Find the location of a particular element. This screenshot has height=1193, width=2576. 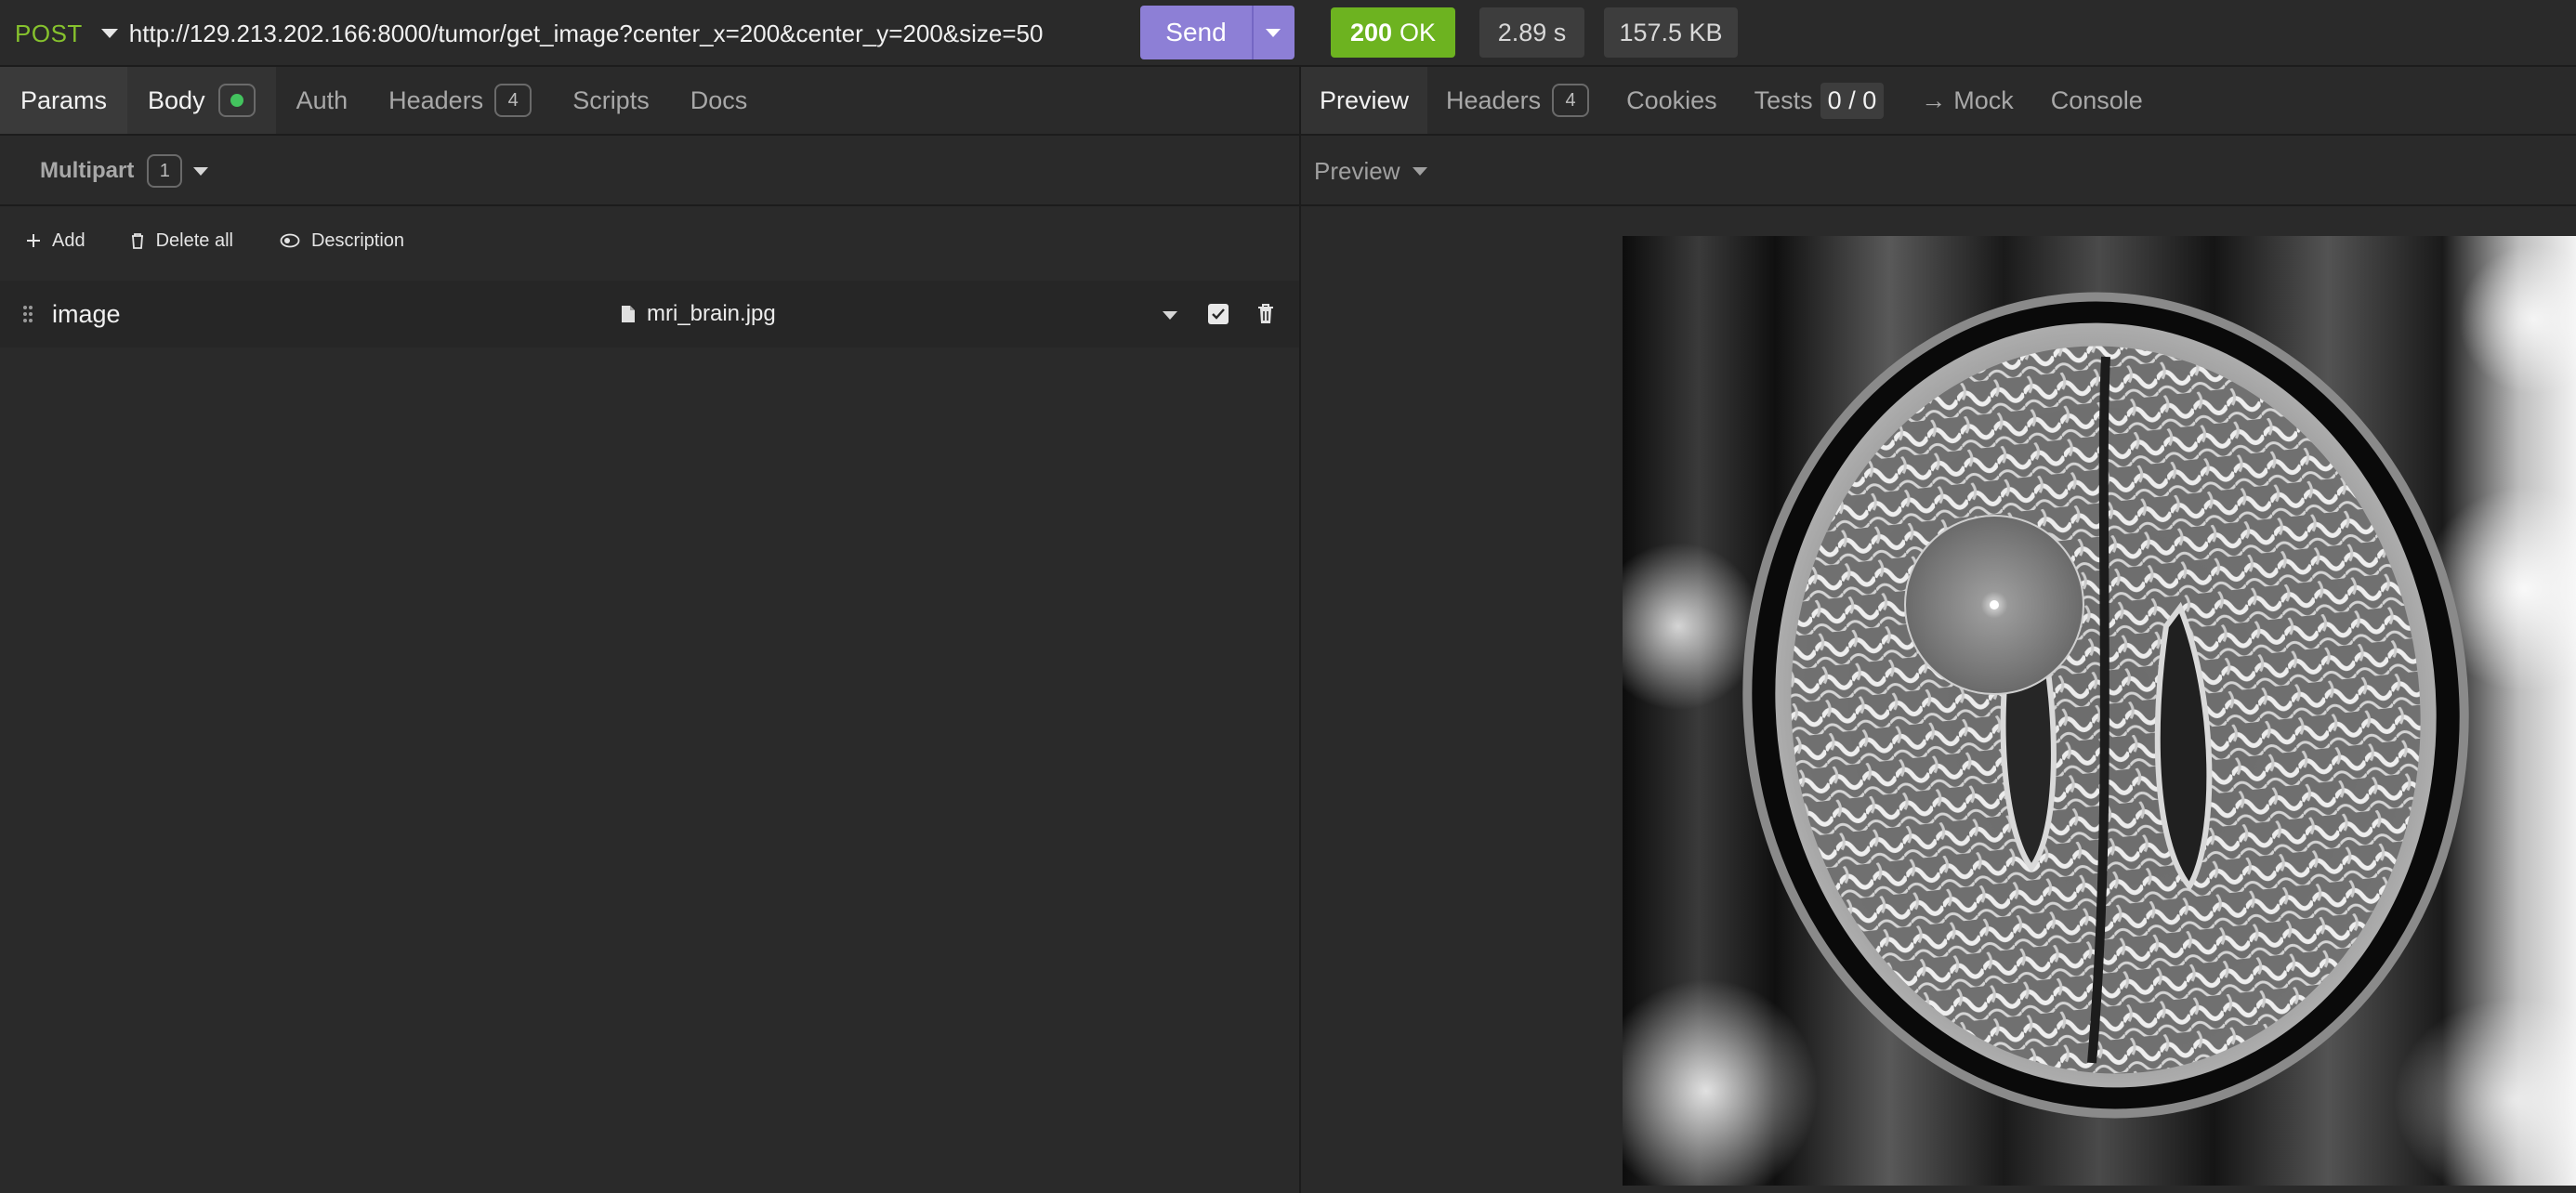

delete-all-button: Delete all is located at coordinates (181, 241).